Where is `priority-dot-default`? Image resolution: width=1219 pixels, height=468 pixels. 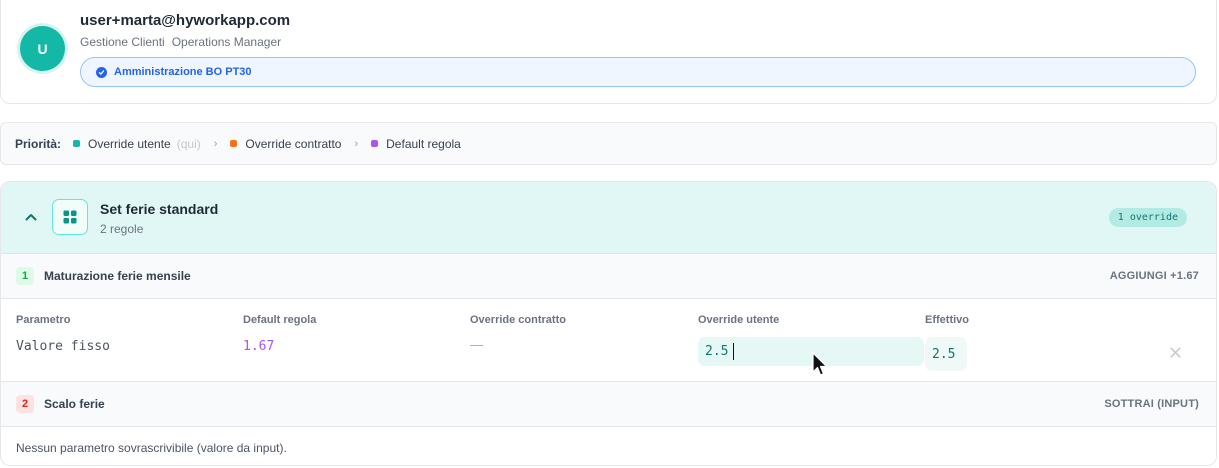
priority-dot-default is located at coordinates (375, 143).